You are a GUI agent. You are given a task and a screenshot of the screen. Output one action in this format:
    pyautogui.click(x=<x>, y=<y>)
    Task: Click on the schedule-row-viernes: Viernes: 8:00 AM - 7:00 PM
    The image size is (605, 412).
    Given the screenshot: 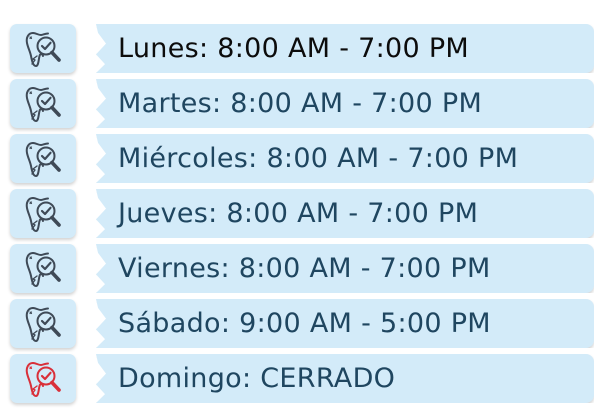 What is the action you would take?
    pyautogui.click(x=302, y=268)
    